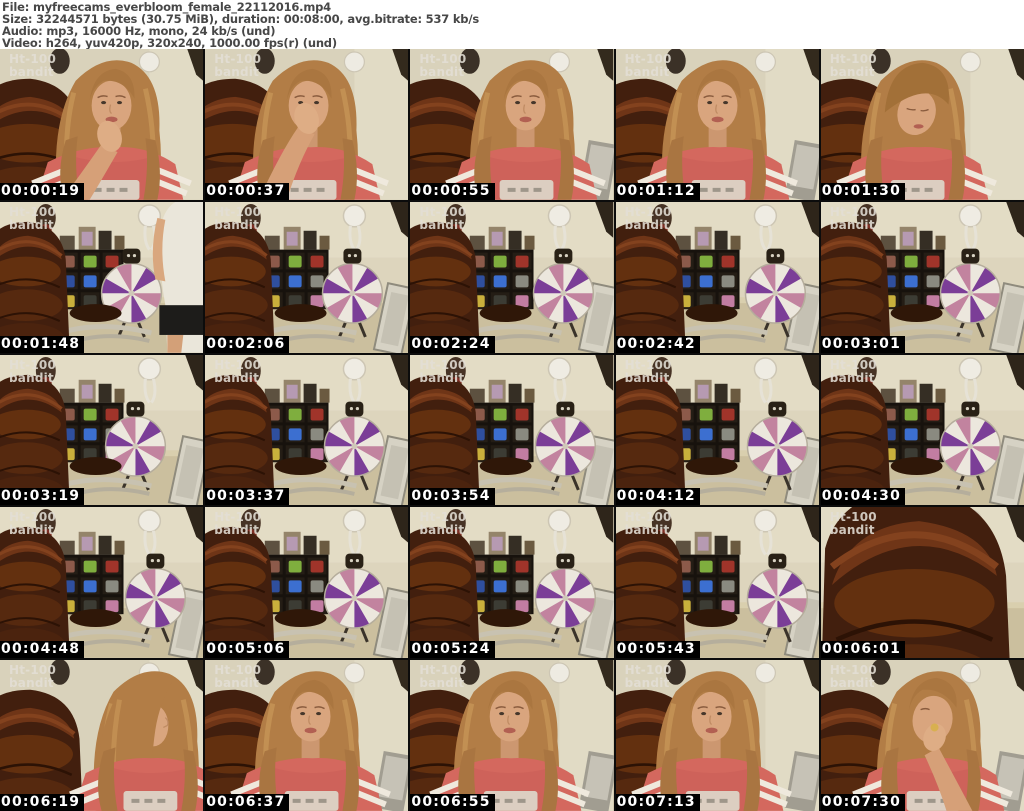 The width and height of the screenshot is (1024, 811). Describe the element at coordinates (512, 124) in the screenshot. I see `video-thumbnail: Ht-100 bandit 00:00:55` at that location.